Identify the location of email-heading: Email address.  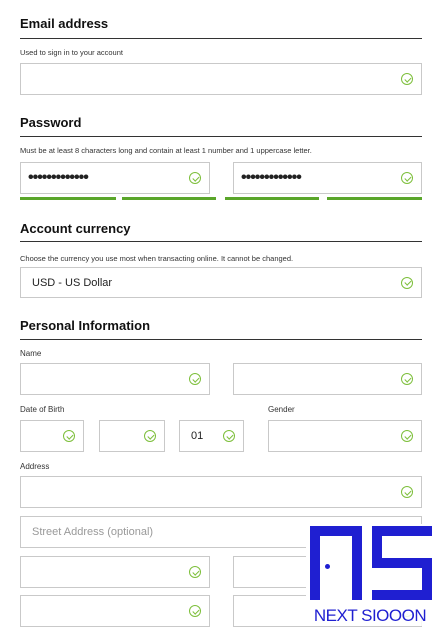
(64, 23).